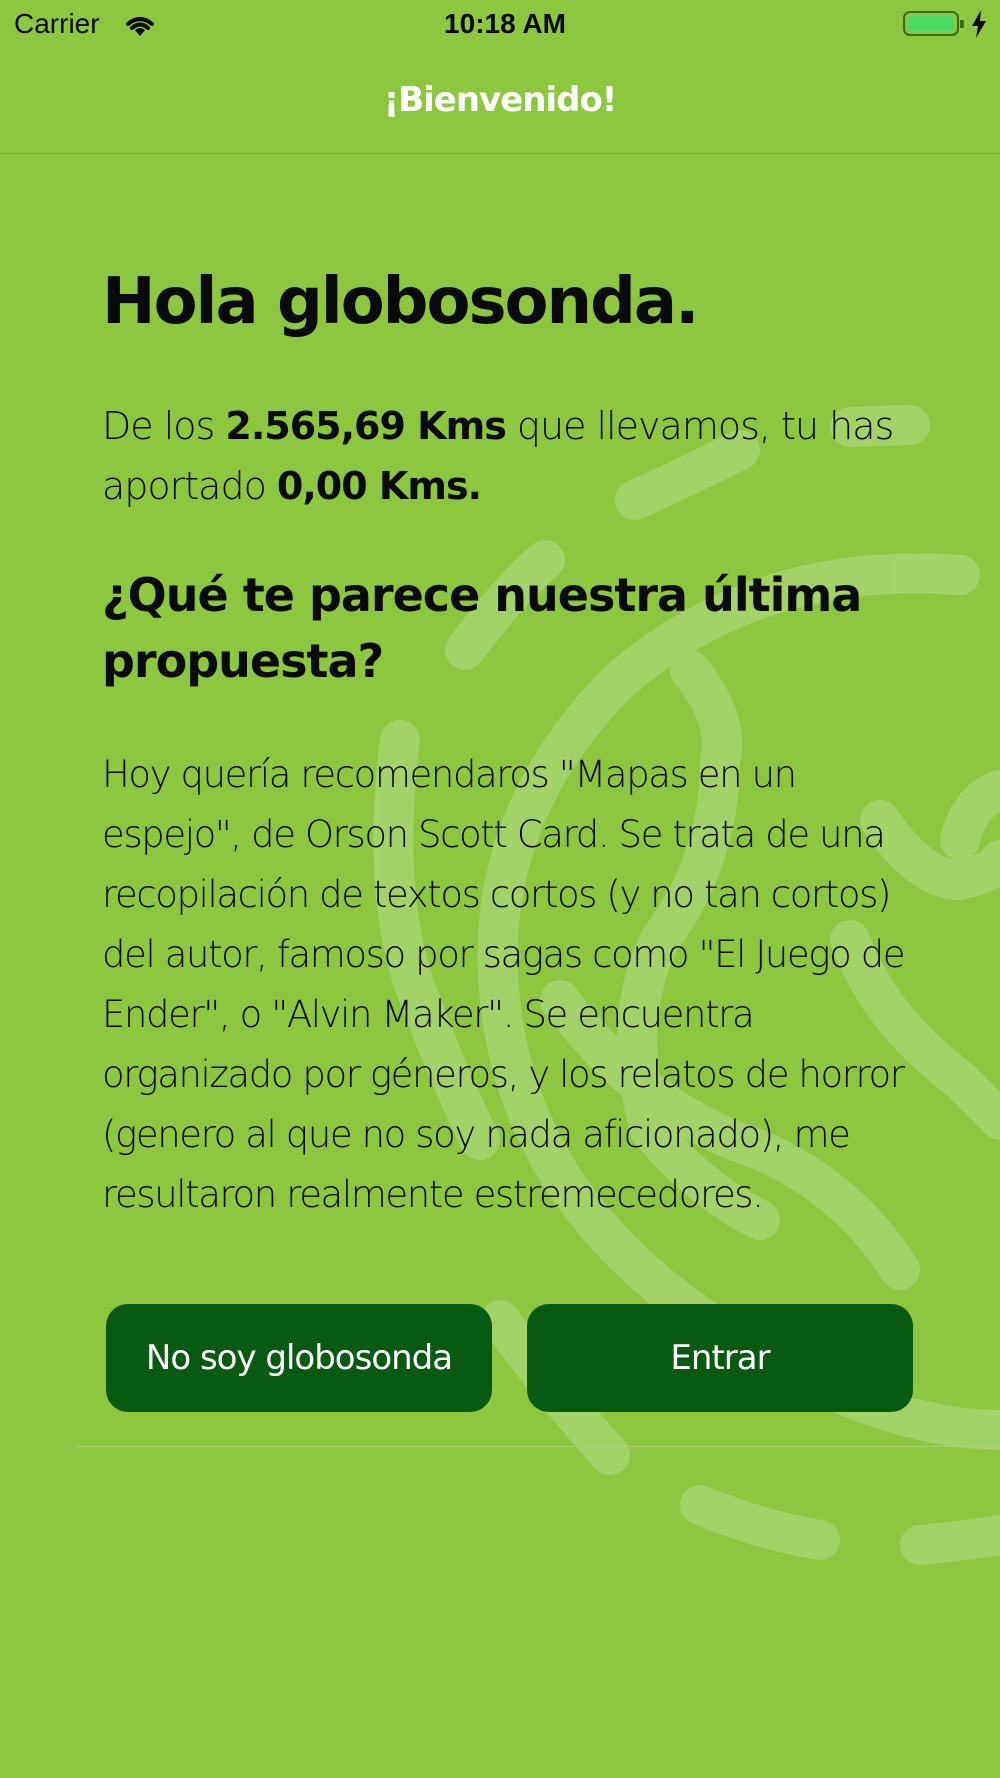 The width and height of the screenshot is (1000, 1778). I want to click on proposal-question: ¿Qué te parece nuestra última propuesta?, so click(482, 628).